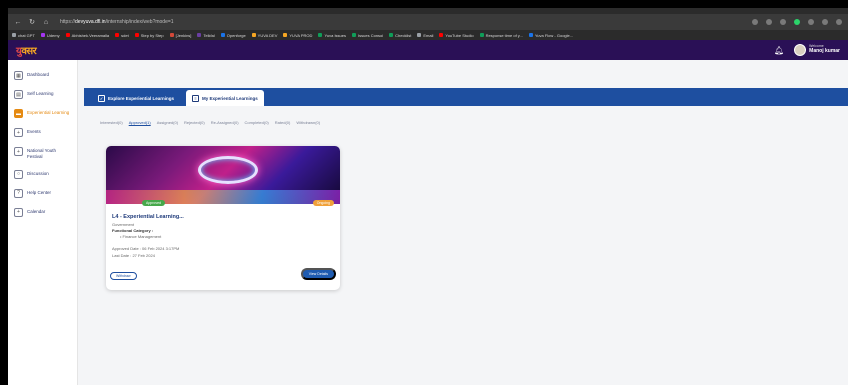 This screenshot has width=848, height=385. I want to click on bookmark-item: Step by Step, so click(149, 35).